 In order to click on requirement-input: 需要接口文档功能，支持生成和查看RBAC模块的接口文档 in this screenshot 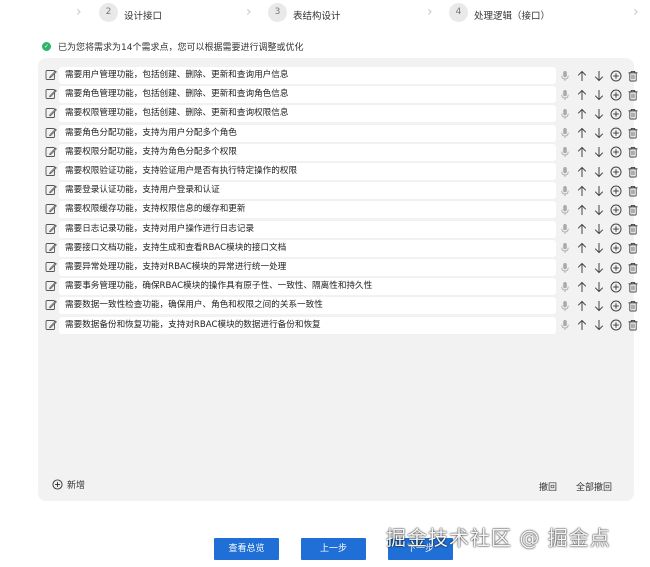, I will do `click(307, 248)`.